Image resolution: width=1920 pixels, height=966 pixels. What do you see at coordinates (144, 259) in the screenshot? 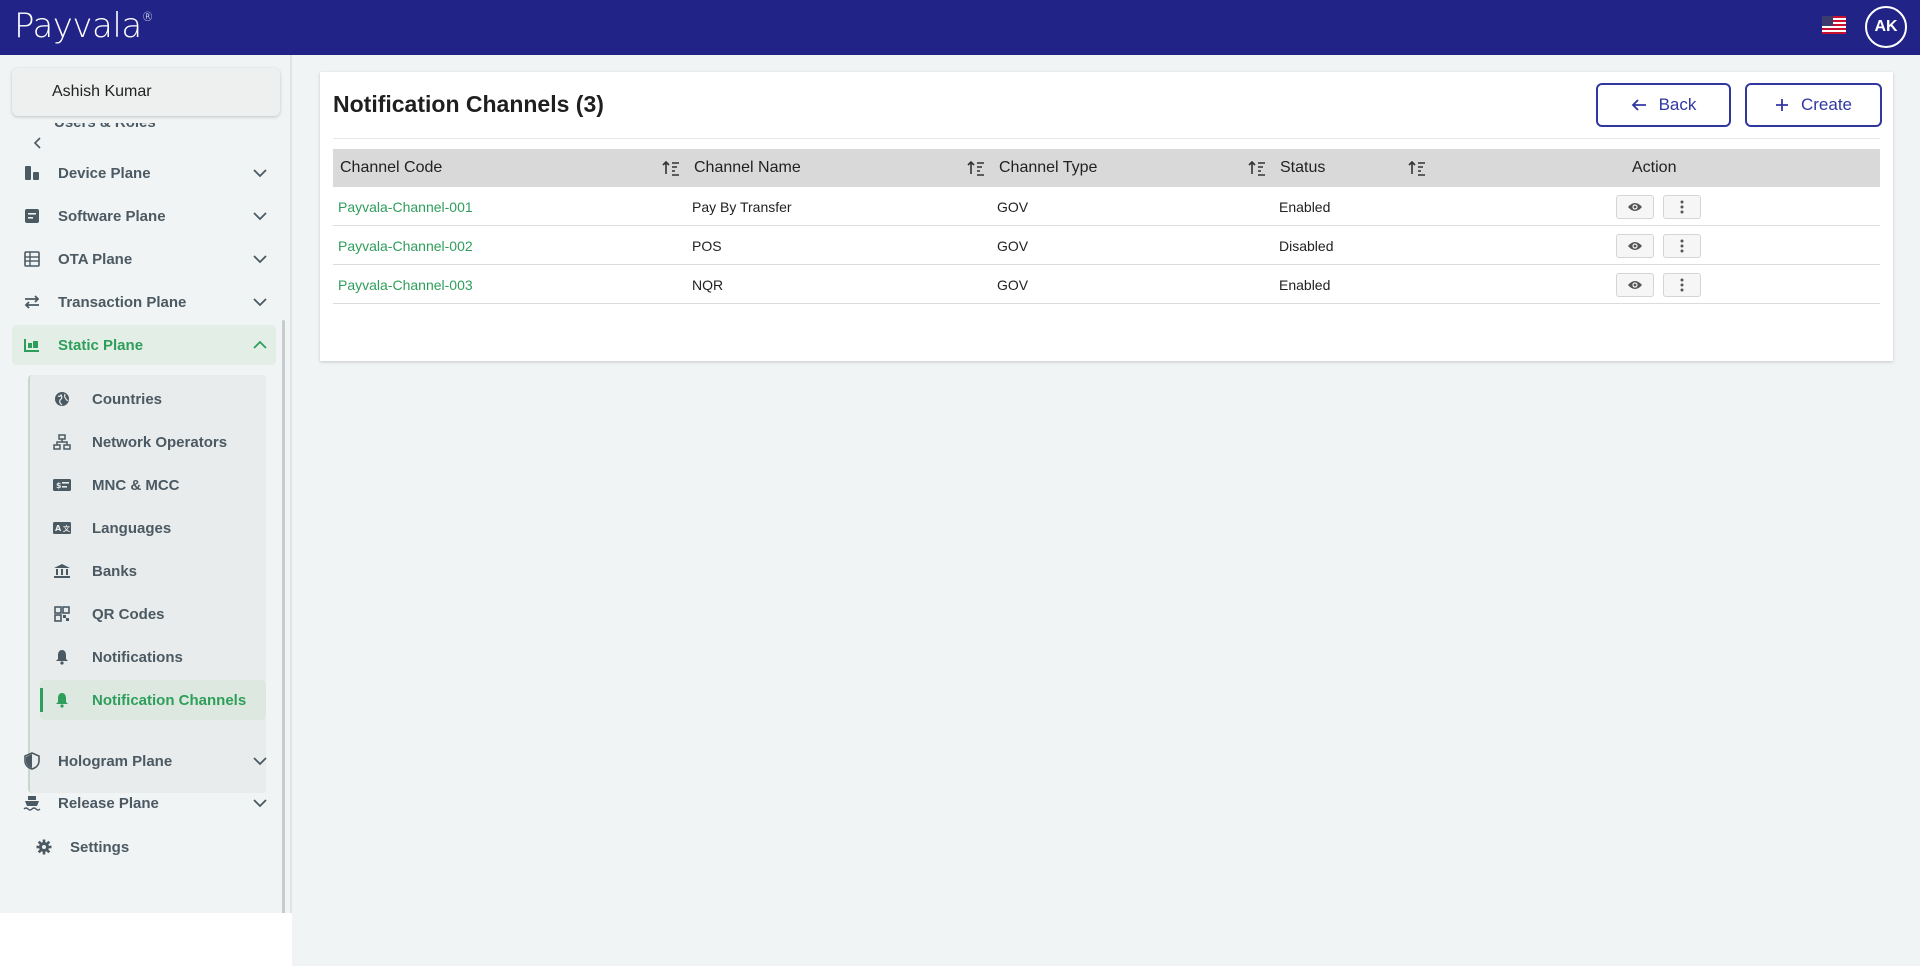
I see `sidebar-item-ota-plane: OTA Plane` at bounding box center [144, 259].